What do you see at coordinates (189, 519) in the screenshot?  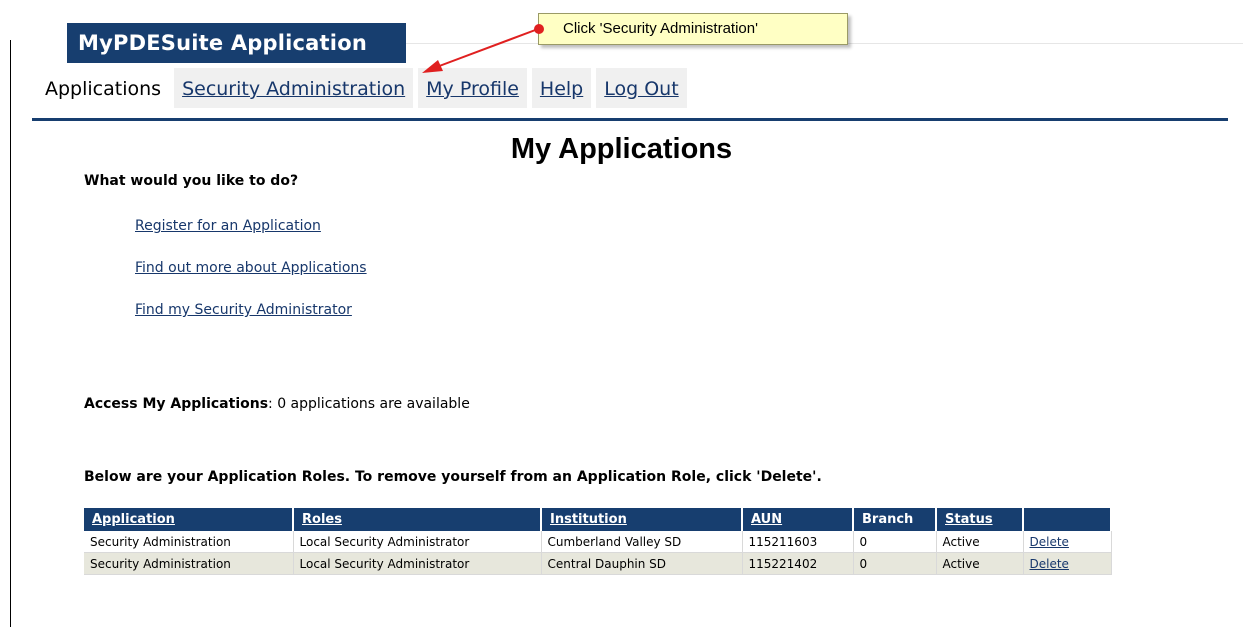 I see `column-header-application: Application` at bounding box center [189, 519].